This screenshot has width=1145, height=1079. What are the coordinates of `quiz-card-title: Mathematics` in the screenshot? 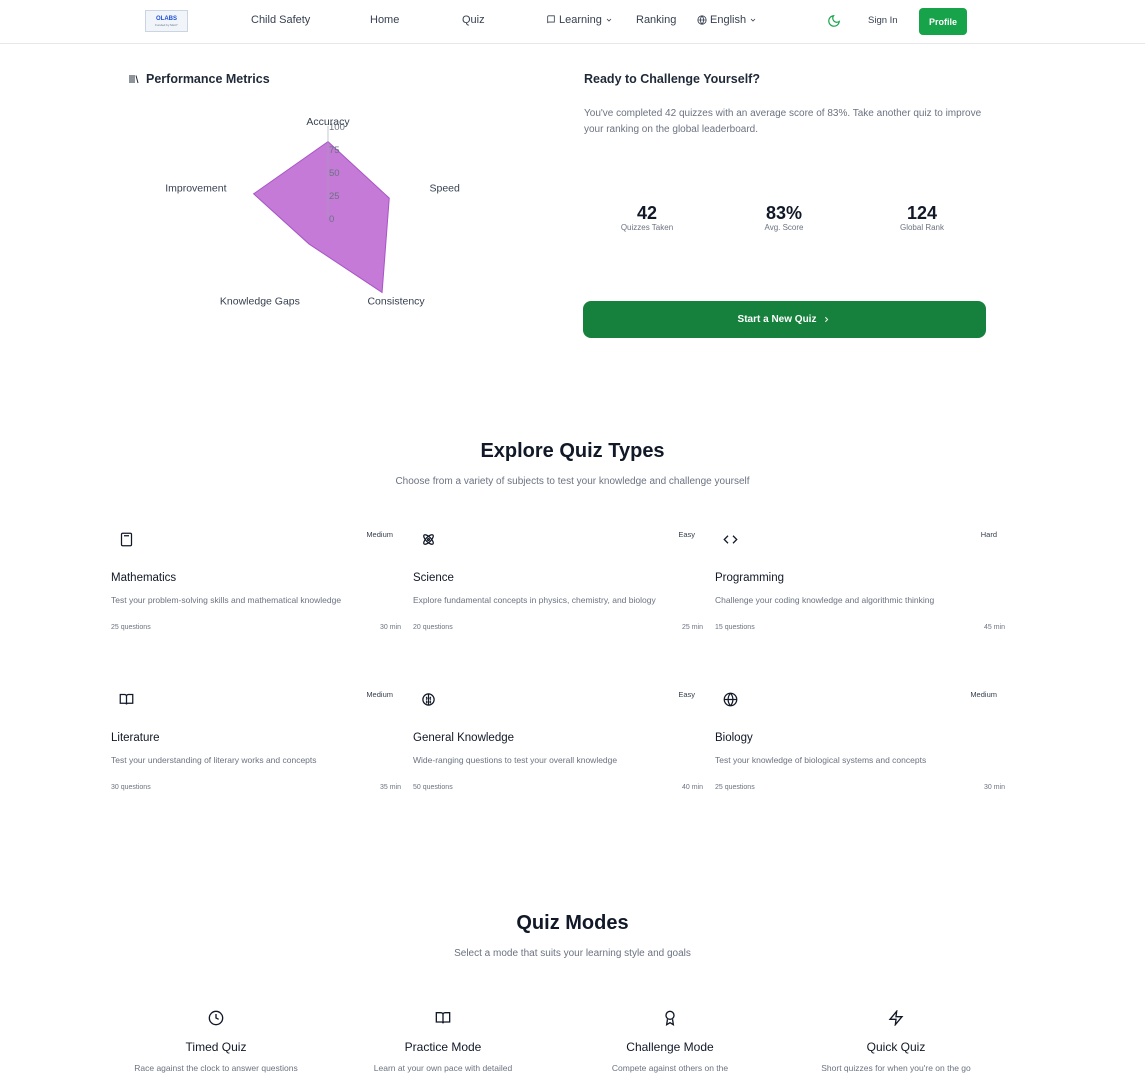 It's located at (144, 578).